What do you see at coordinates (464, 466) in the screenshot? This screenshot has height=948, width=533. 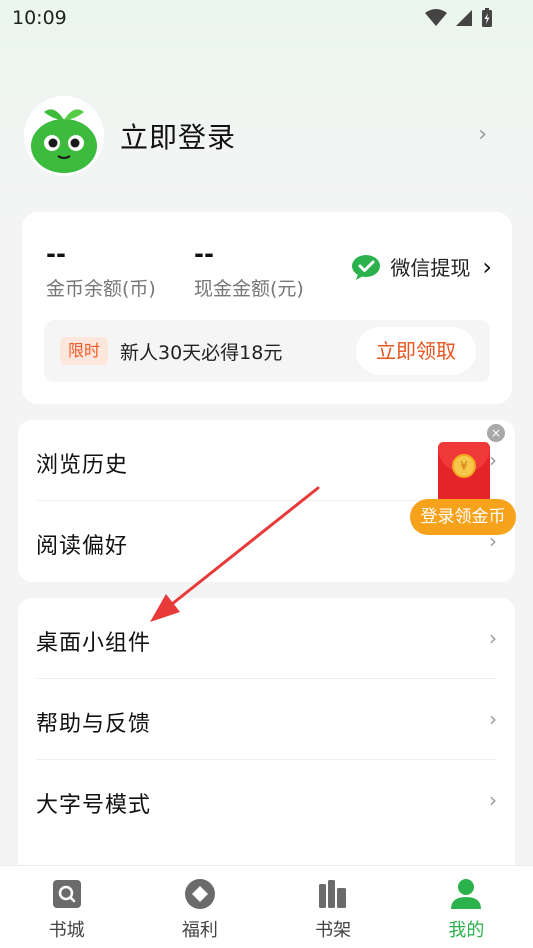 I see `coin-icon: ¥` at bounding box center [464, 466].